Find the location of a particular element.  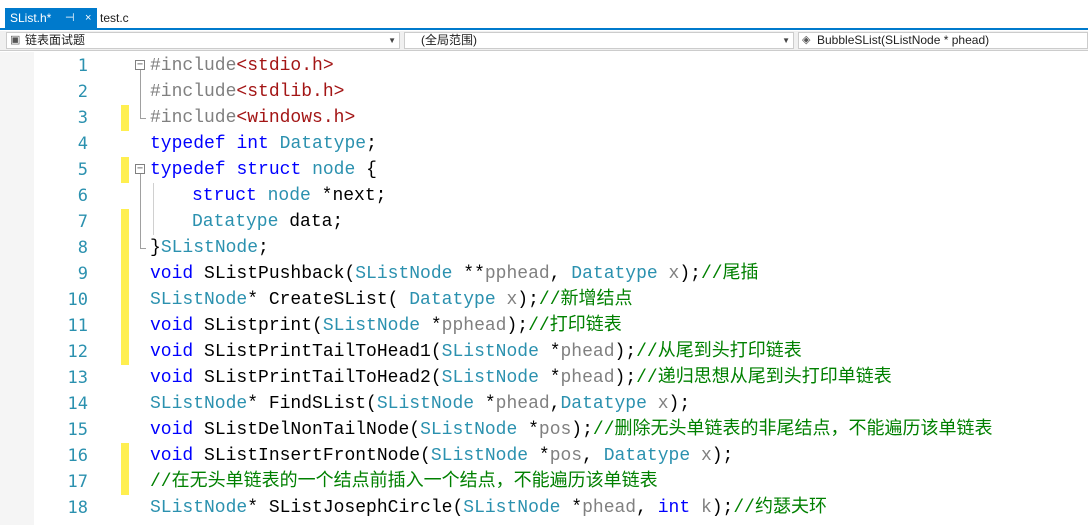

code-text: struct node *next; is located at coordinates (289, 196).